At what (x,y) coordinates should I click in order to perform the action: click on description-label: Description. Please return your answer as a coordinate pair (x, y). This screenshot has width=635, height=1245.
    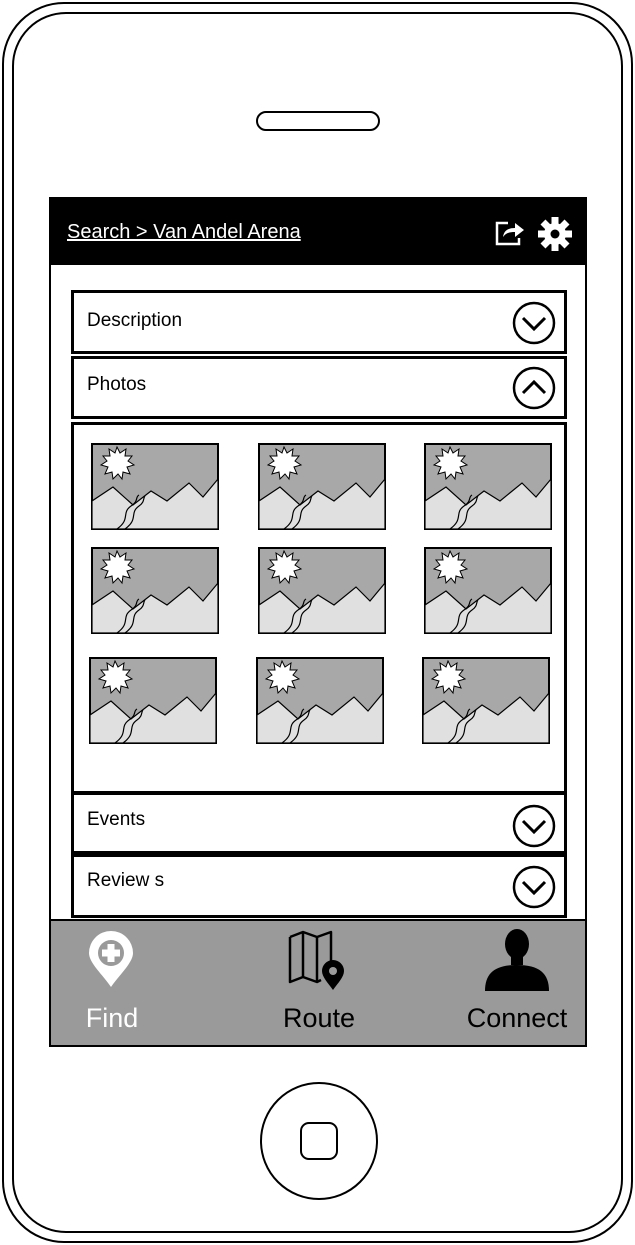
    Looking at the image, I should click on (135, 320).